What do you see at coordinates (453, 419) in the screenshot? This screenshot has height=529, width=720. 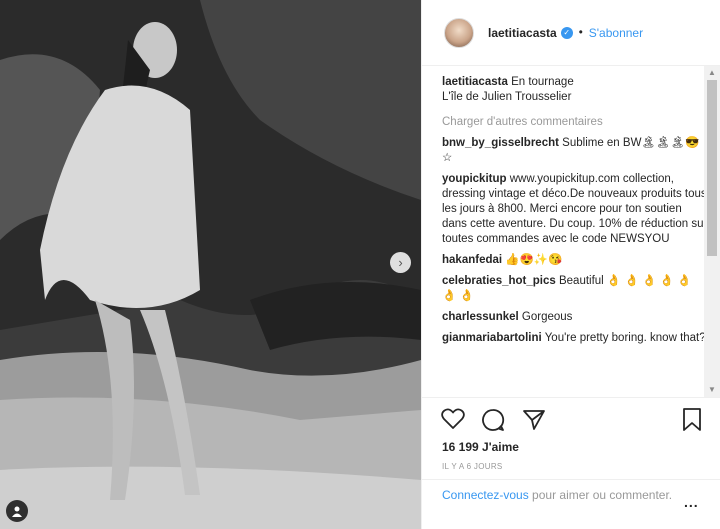 I see `heart-icon` at bounding box center [453, 419].